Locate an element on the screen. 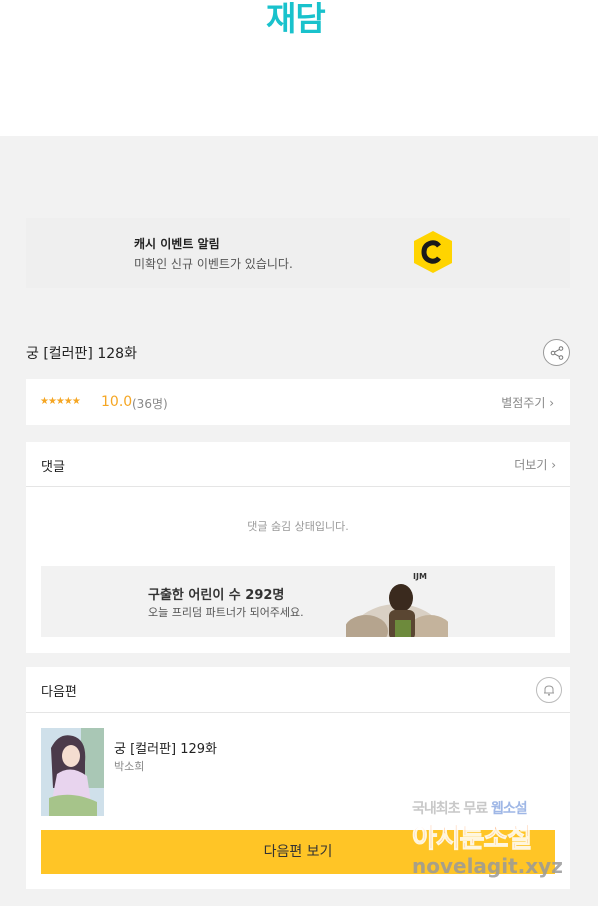  ad-subtitle: 오늘 프리덤 파트너가 되어주세요. is located at coordinates (226, 612).